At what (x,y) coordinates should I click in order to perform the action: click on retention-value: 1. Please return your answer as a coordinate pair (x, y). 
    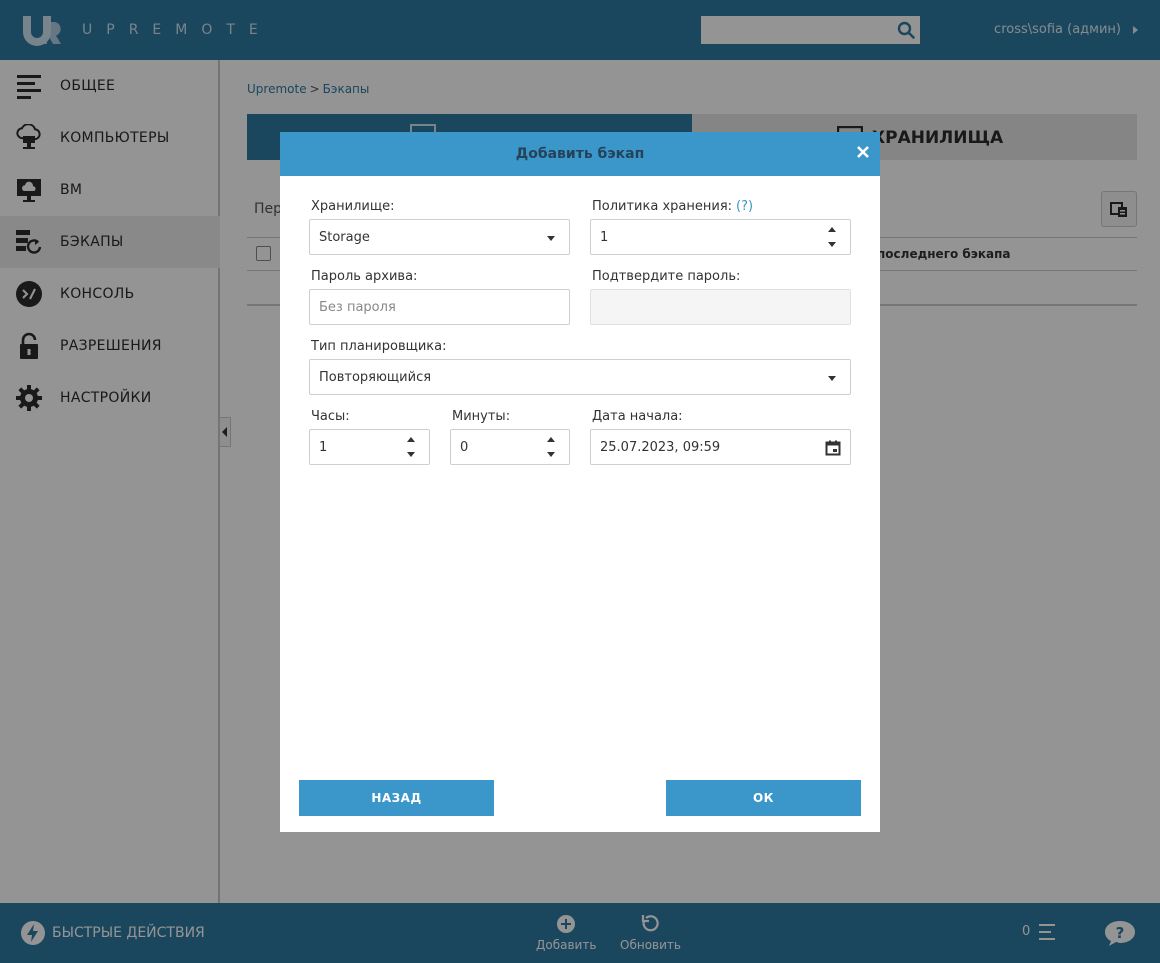
    Looking at the image, I should click on (604, 237).